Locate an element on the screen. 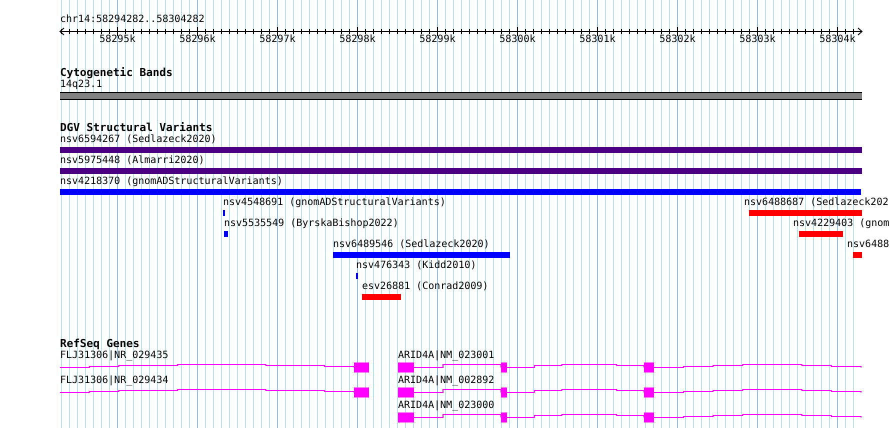  feature-label: nsv4218370 (gnomADStructuralVariants) is located at coordinates (171, 182).